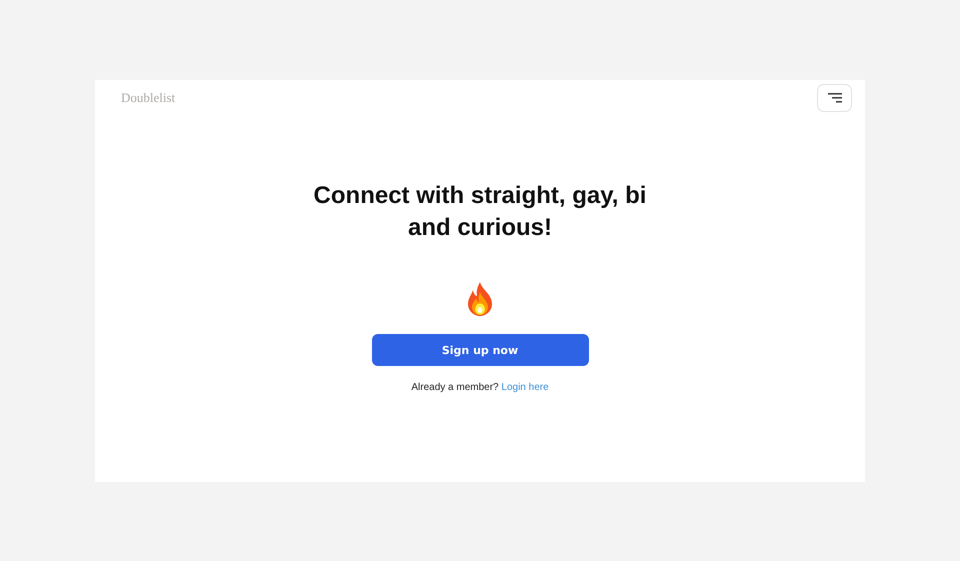 The width and height of the screenshot is (960, 561). I want to click on flame-icon, so click(480, 299).